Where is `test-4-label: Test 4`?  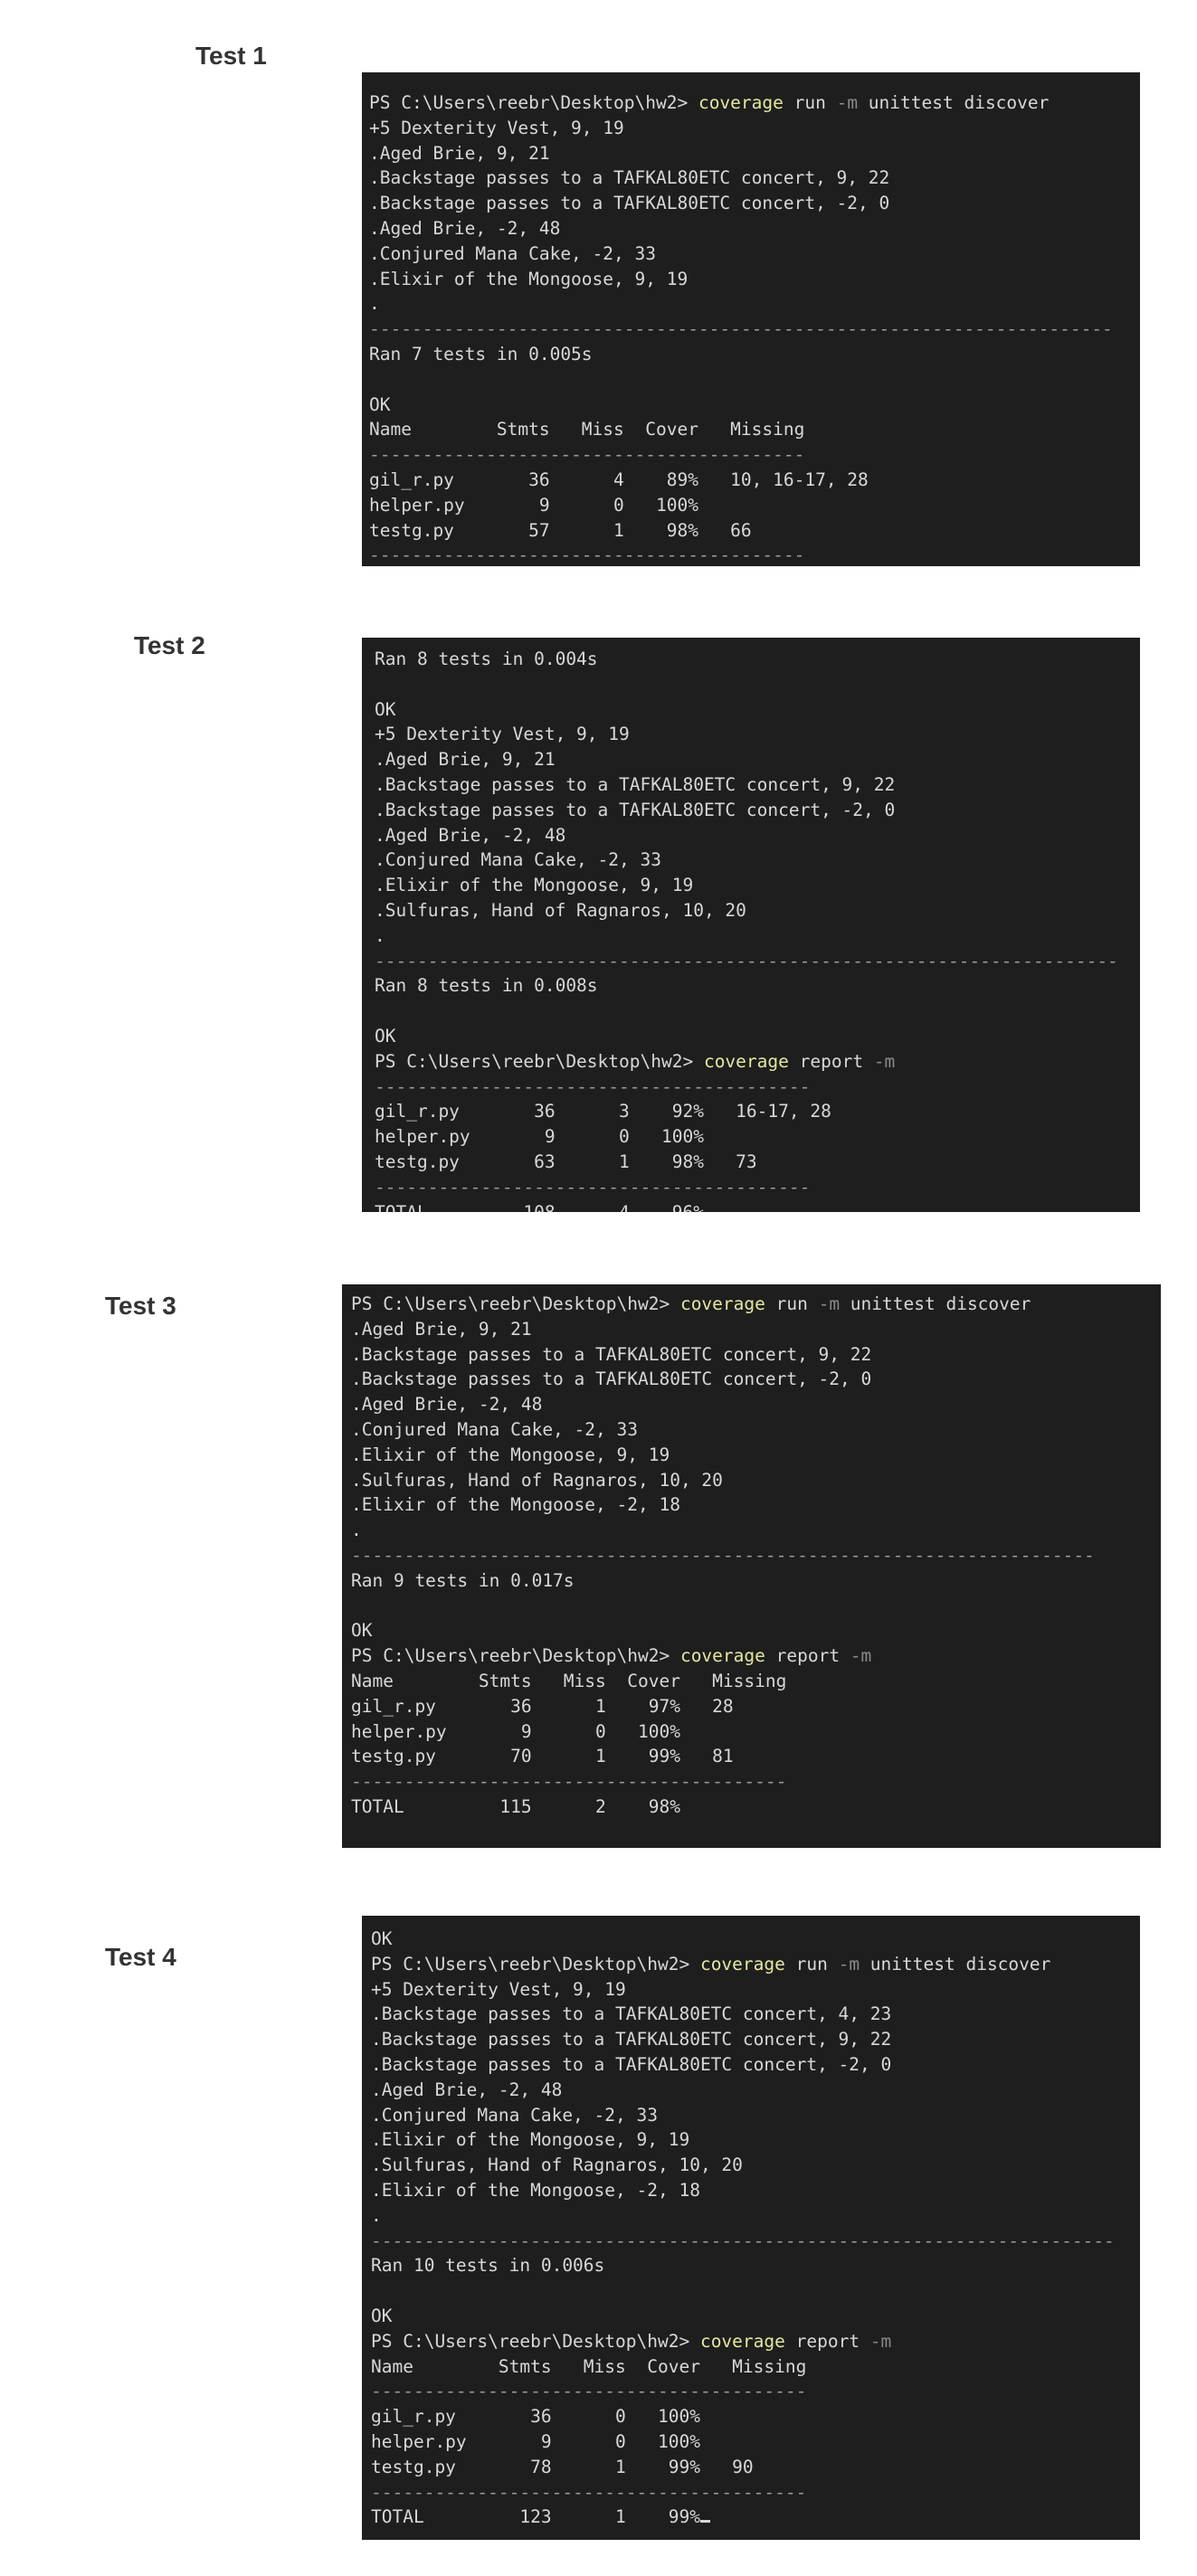
test-4-label: Test 4 is located at coordinates (141, 1957).